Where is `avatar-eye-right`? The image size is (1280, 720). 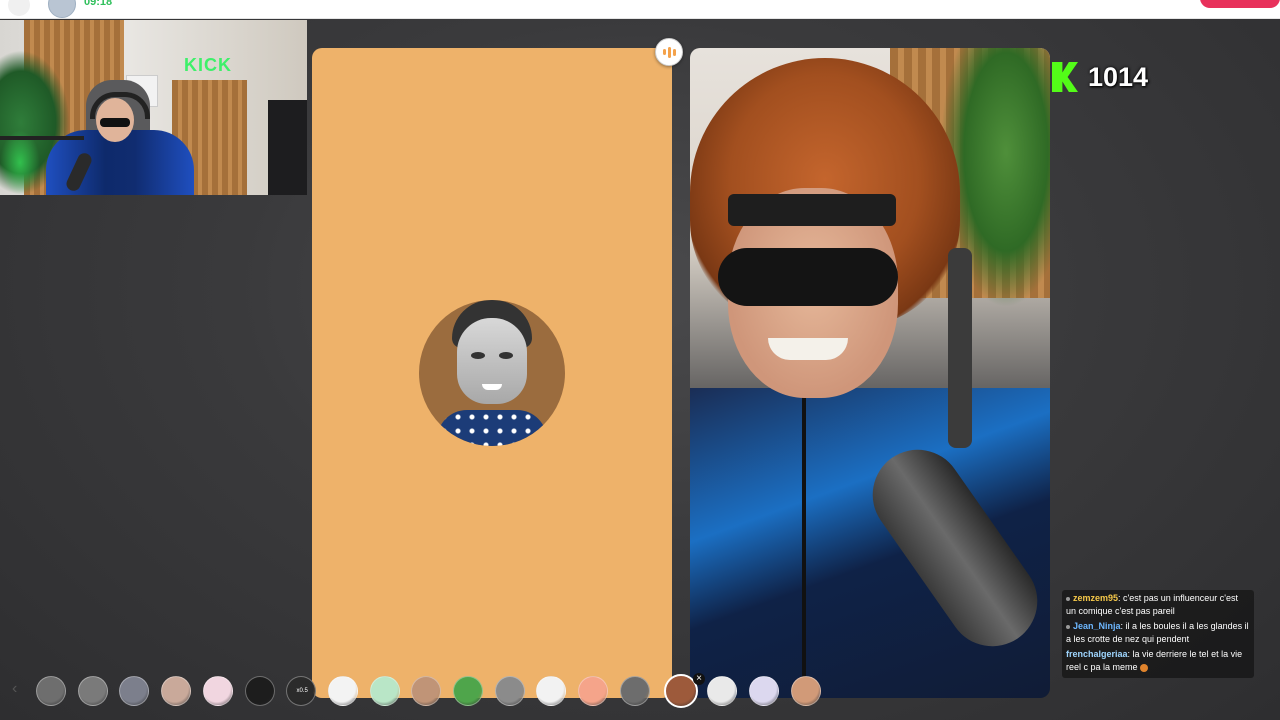 avatar-eye-right is located at coordinates (506, 355).